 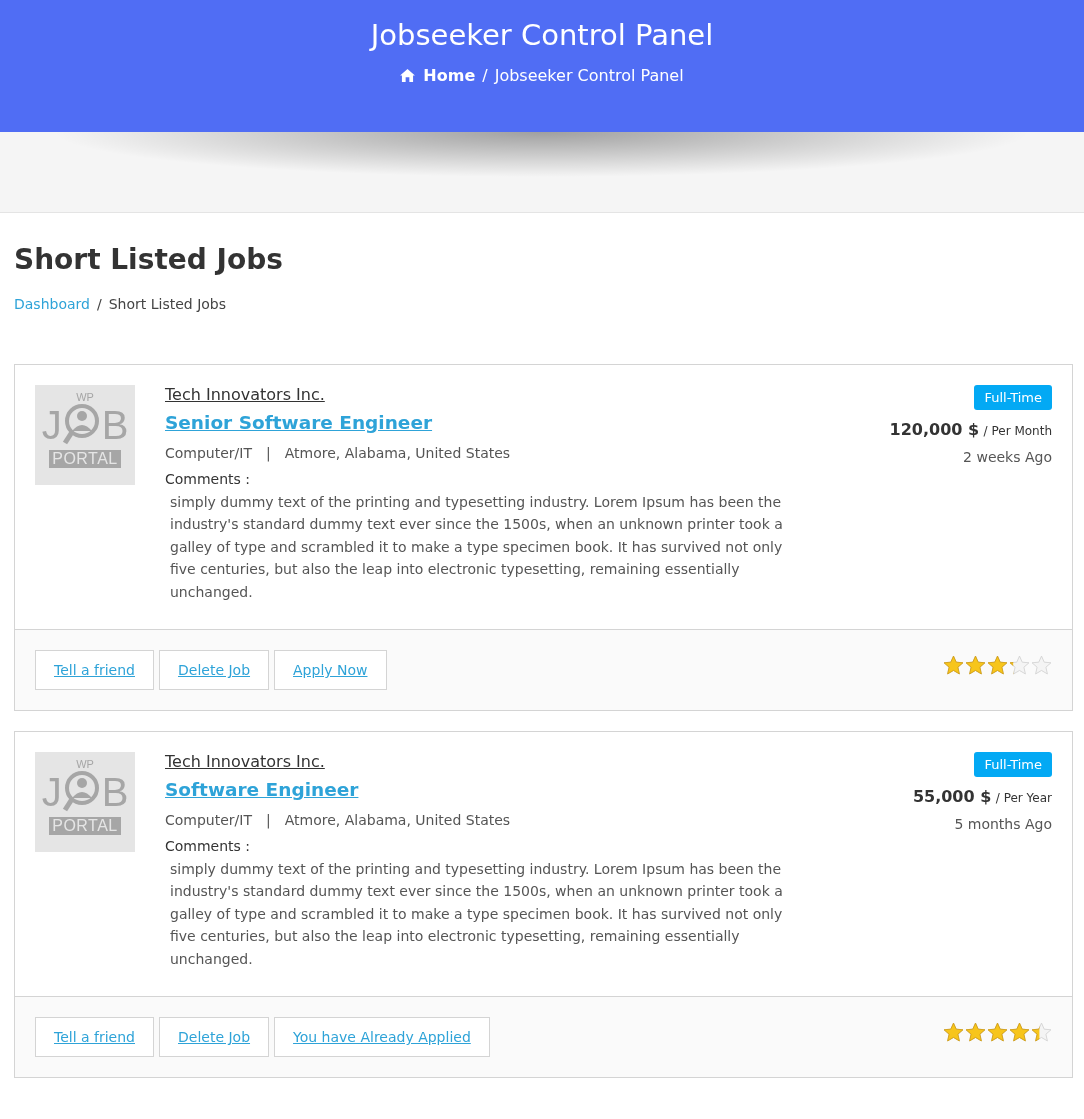 What do you see at coordinates (589, 75) in the screenshot?
I see `breadcrumb-current: Jobseeker Control Panel` at bounding box center [589, 75].